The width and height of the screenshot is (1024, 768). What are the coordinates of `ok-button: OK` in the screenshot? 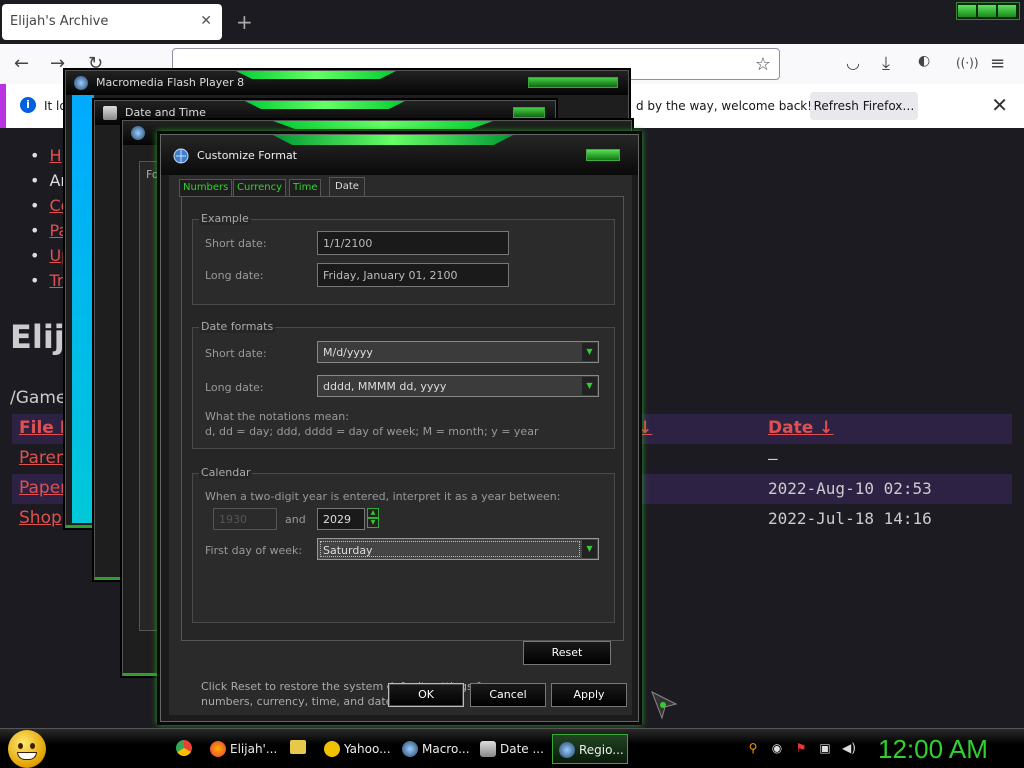 It's located at (426, 695).